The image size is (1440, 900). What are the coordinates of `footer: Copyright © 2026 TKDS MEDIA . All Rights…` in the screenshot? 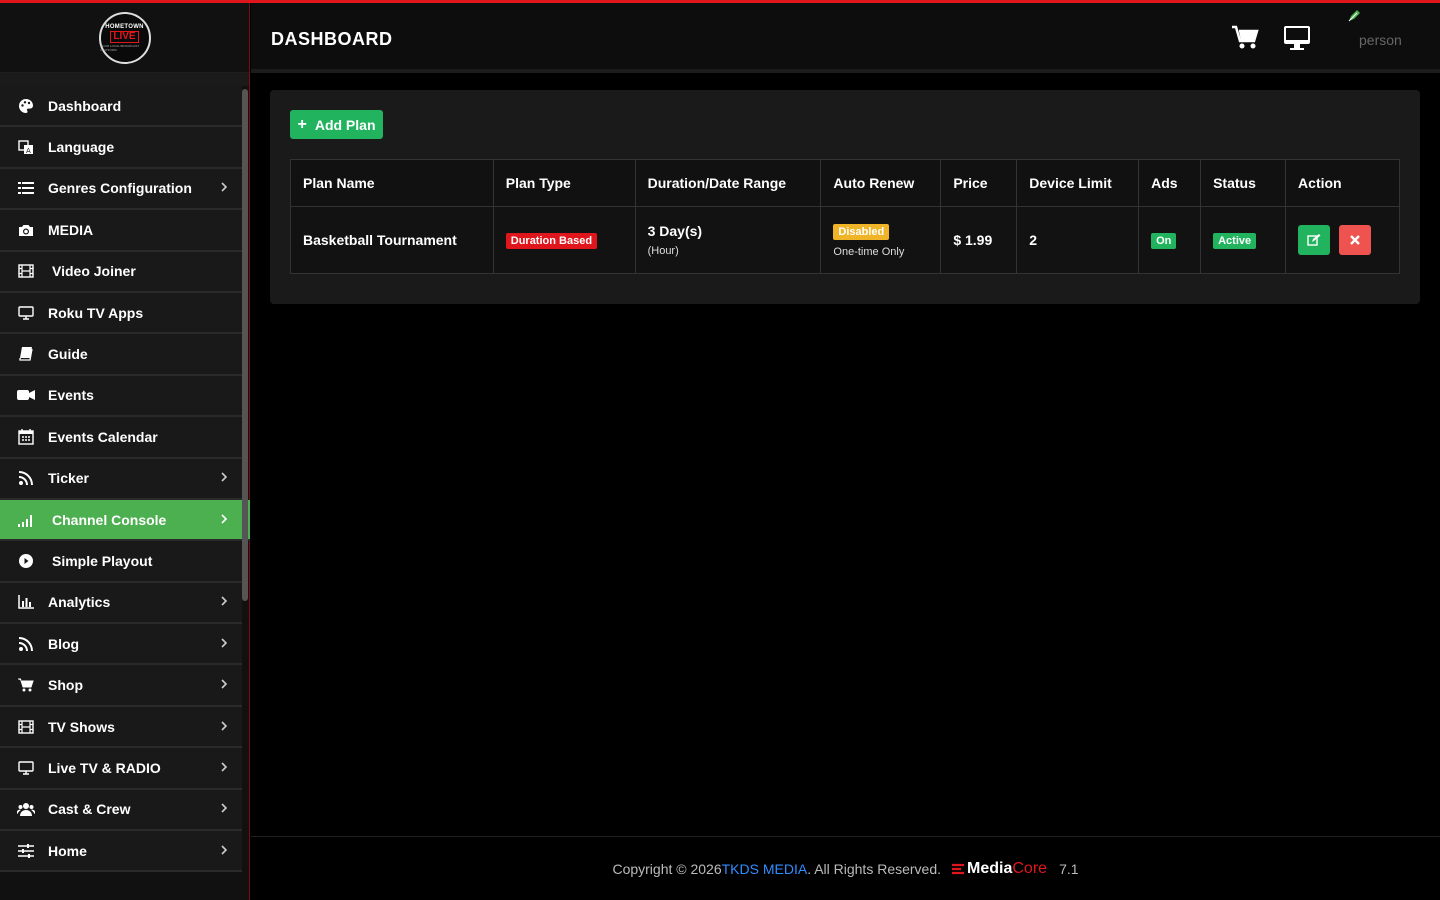 It's located at (845, 868).